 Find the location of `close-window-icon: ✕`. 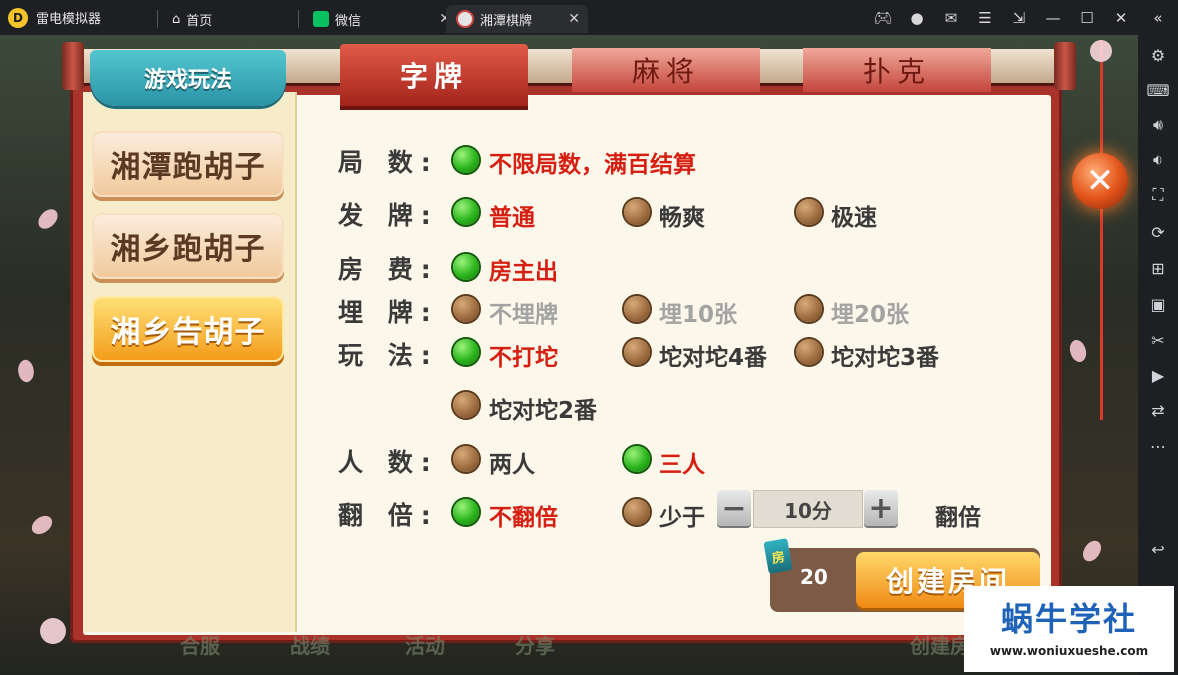

close-window-icon: ✕ is located at coordinates (1121, 17).